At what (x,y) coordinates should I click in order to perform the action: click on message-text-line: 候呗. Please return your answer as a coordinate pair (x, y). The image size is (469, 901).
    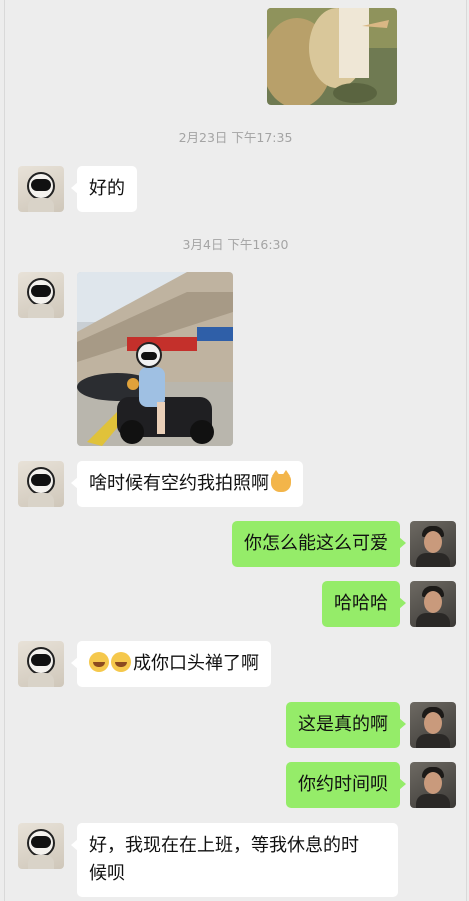
    Looking at the image, I should click on (107, 873).